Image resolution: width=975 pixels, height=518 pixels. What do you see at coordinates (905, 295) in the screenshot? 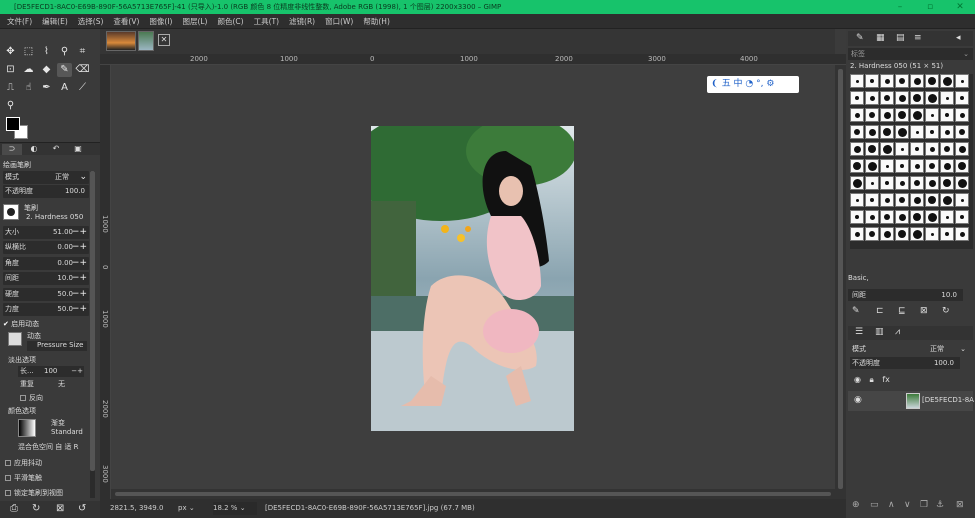
I see `brush-spacing-slider: 间距 10.0` at bounding box center [905, 295].